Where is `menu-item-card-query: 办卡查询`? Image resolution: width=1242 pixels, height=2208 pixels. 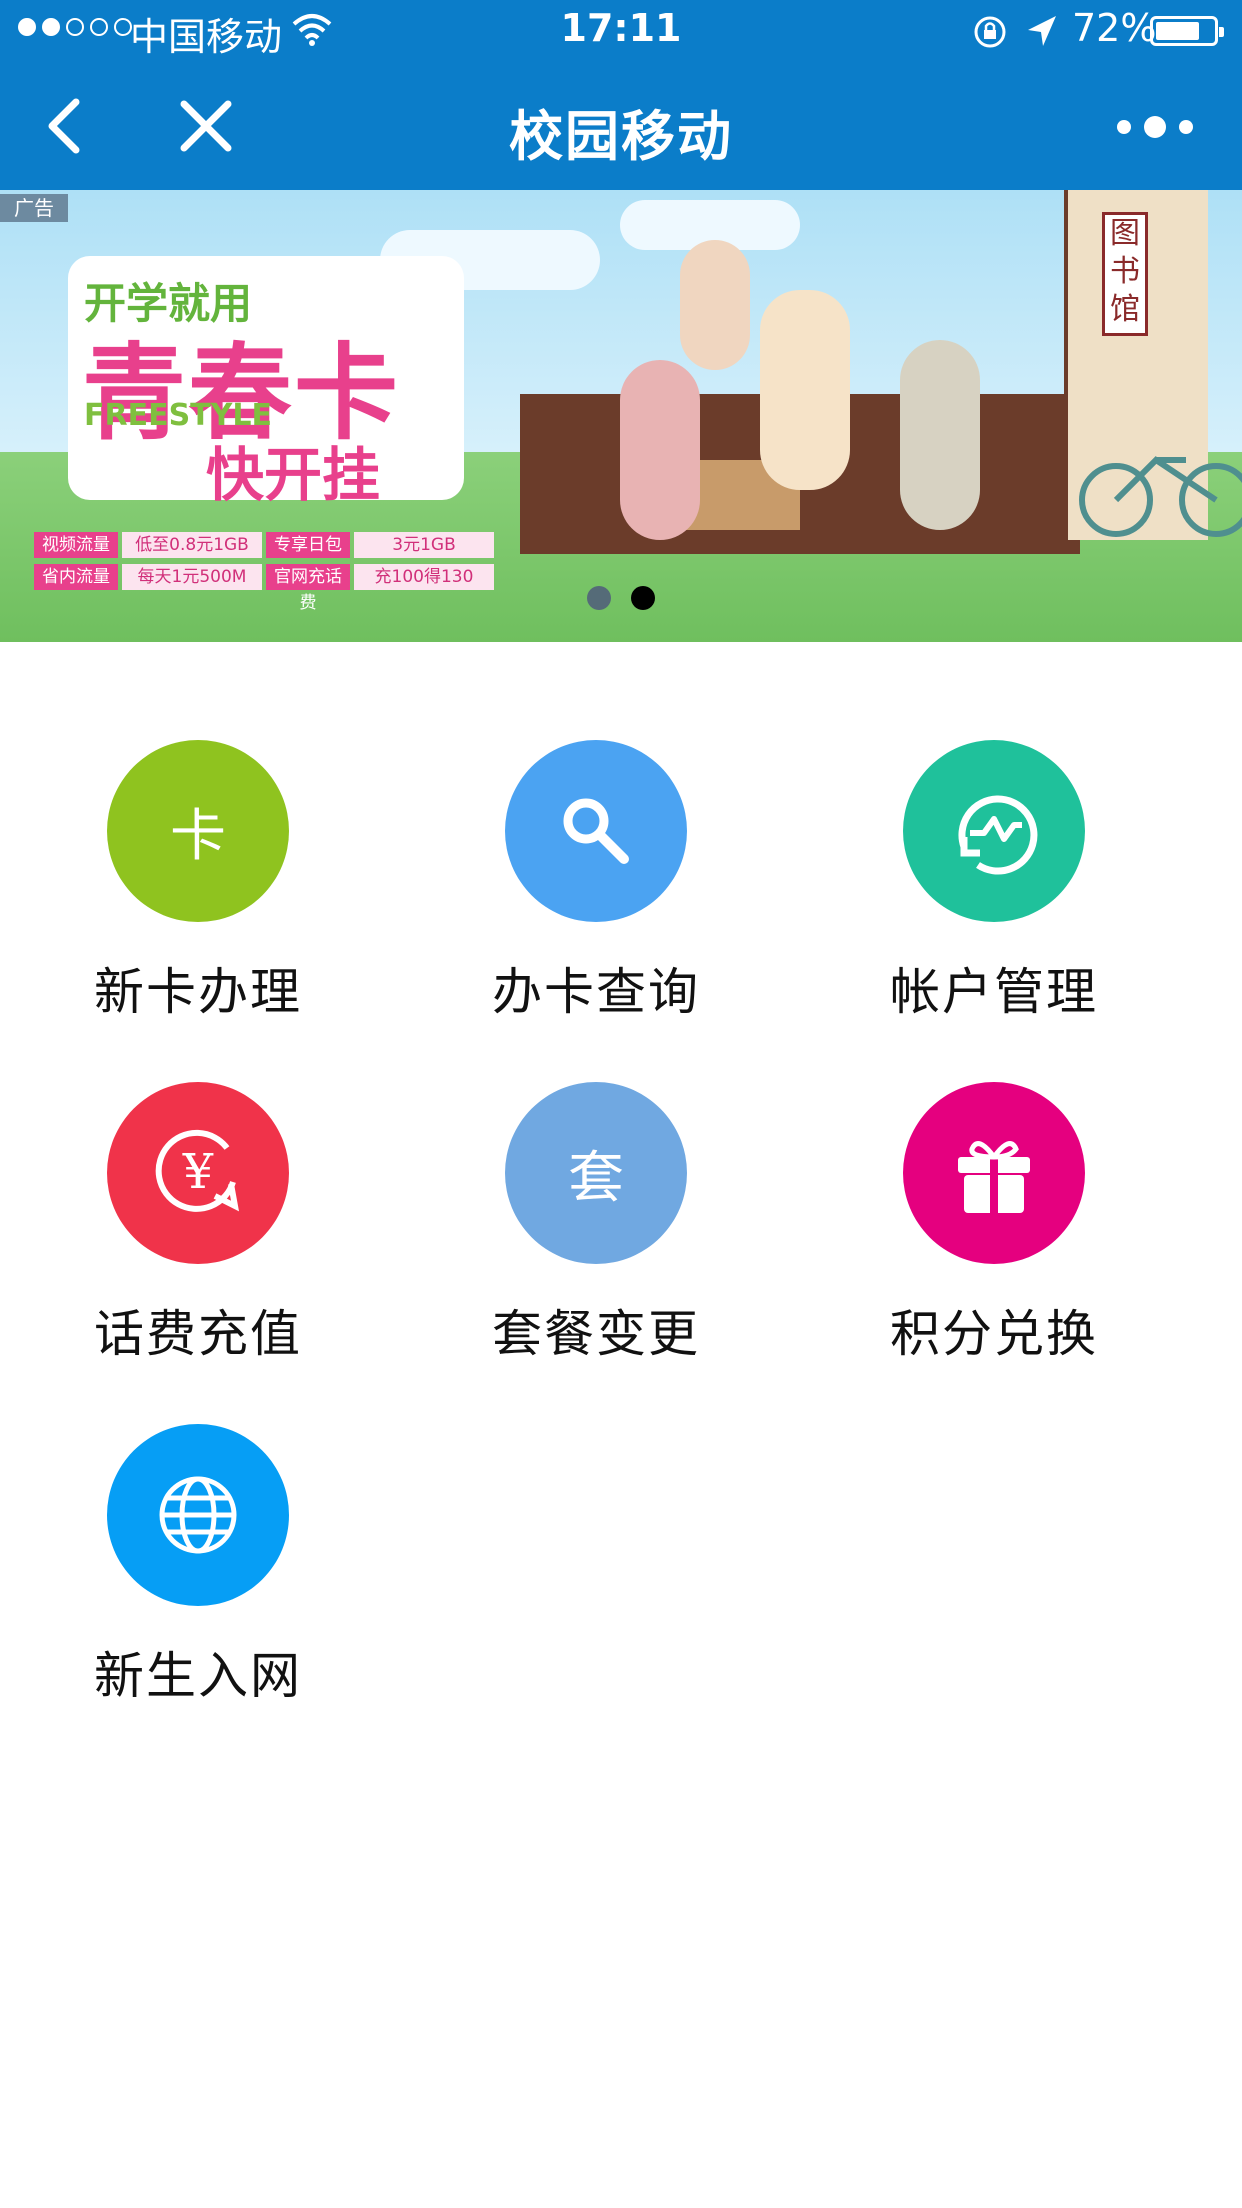
menu-item-card-query: 办卡查询 is located at coordinates (596, 882).